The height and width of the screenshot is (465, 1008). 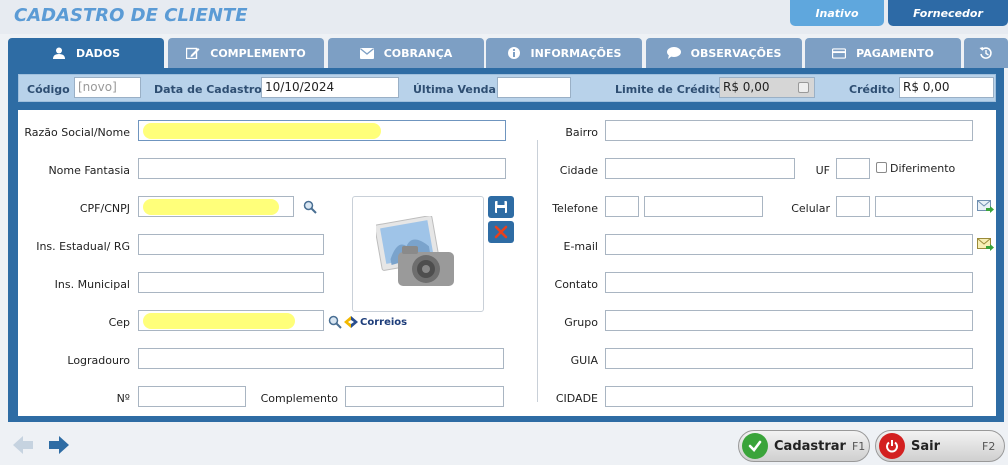 What do you see at coordinates (736, 53) in the screenshot?
I see `tab-label: OBSERVAÇÕES` at bounding box center [736, 53].